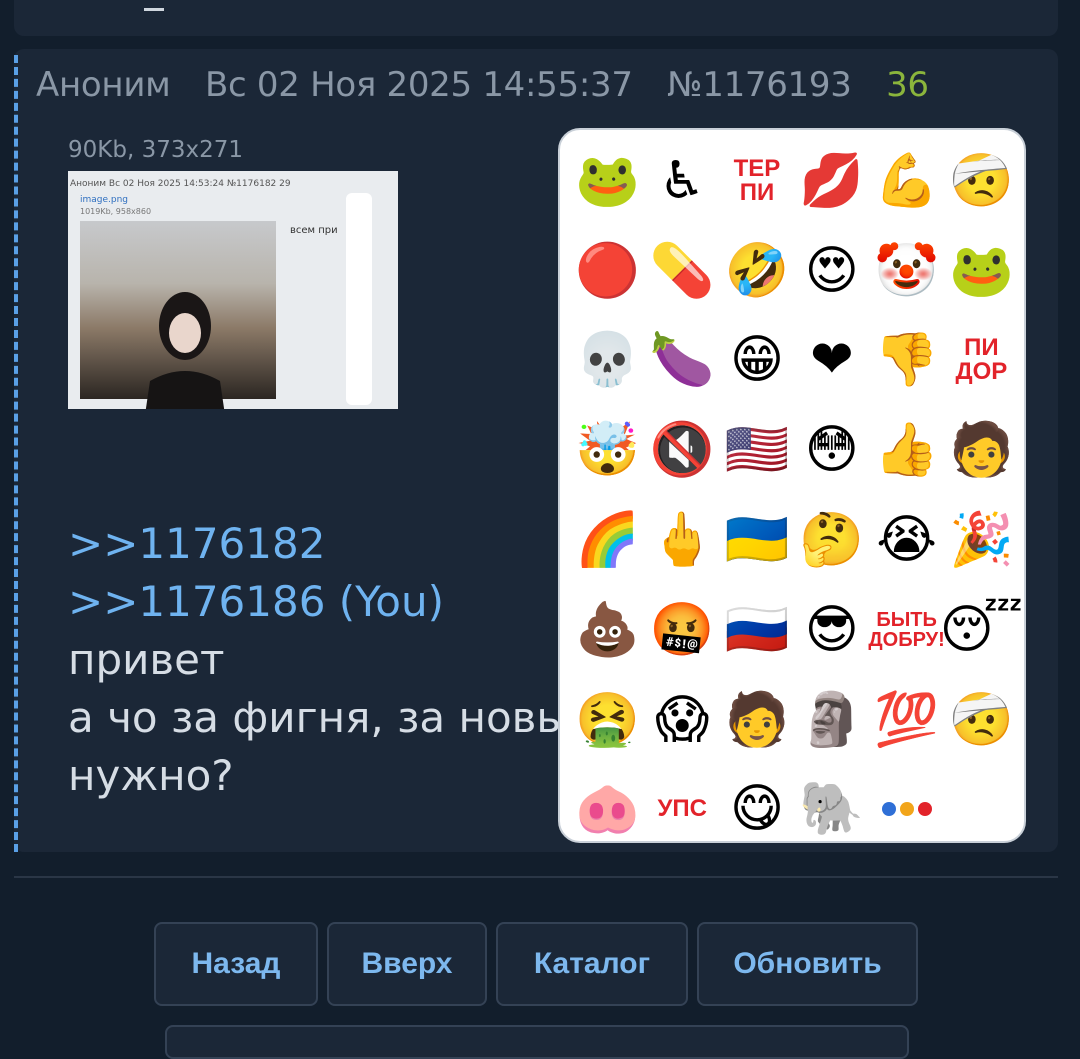  Describe the element at coordinates (332, 717) in the screenshot. I see `post-text-line: а чо за фигня, за новые` at that location.